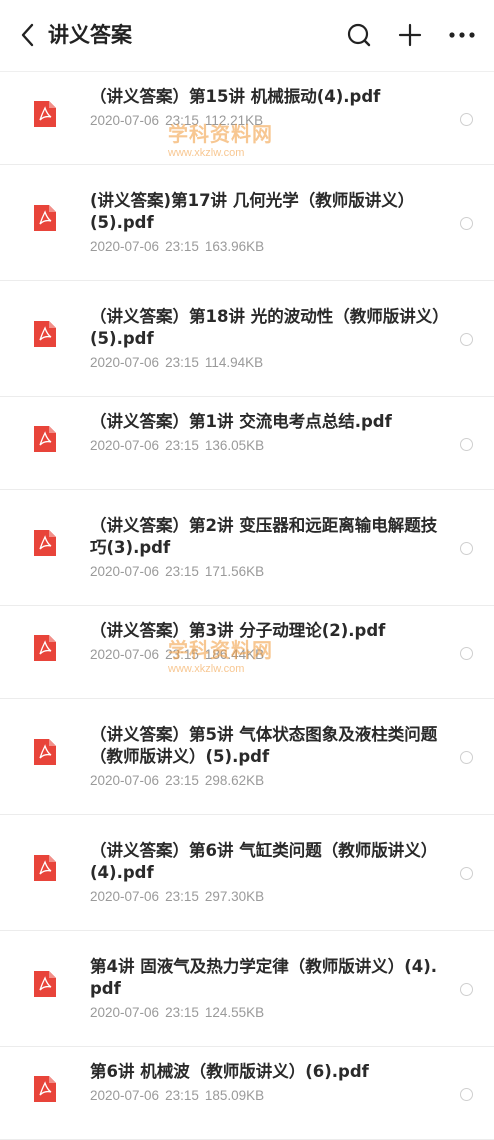 The image size is (494, 1140). What do you see at coordinates (234, 571) in the screenshot?
I see `file-size: 171.56KB` at bounding box center [234, 571].